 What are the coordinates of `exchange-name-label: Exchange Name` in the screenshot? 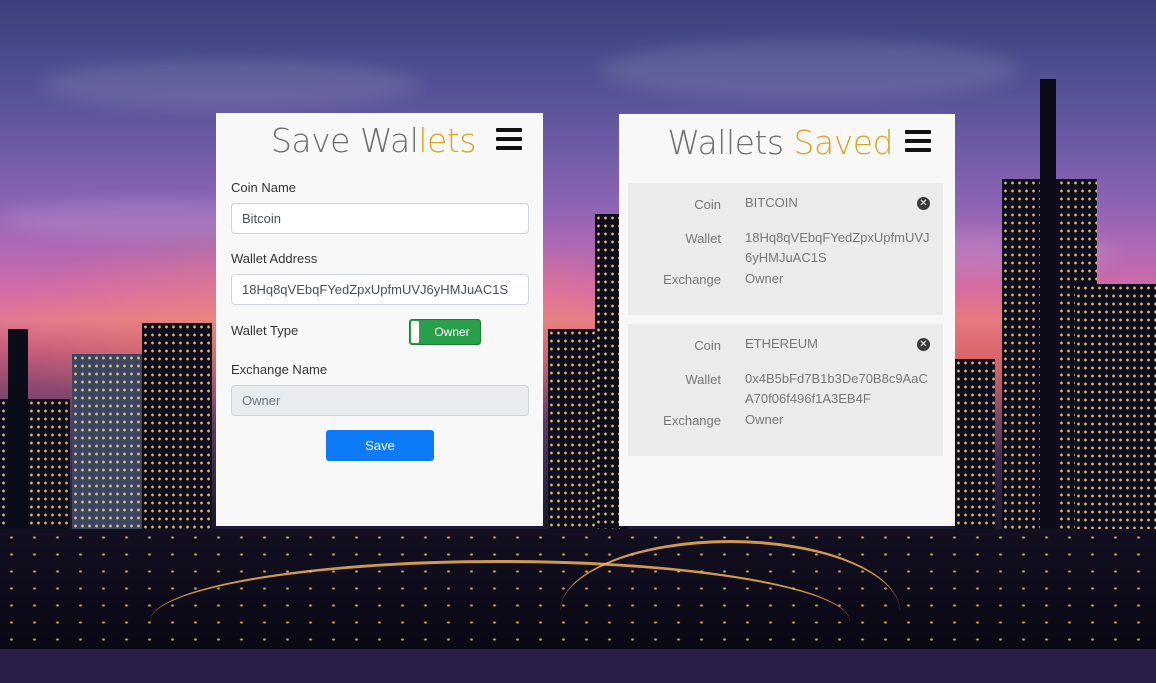 It's located at (279, 369).